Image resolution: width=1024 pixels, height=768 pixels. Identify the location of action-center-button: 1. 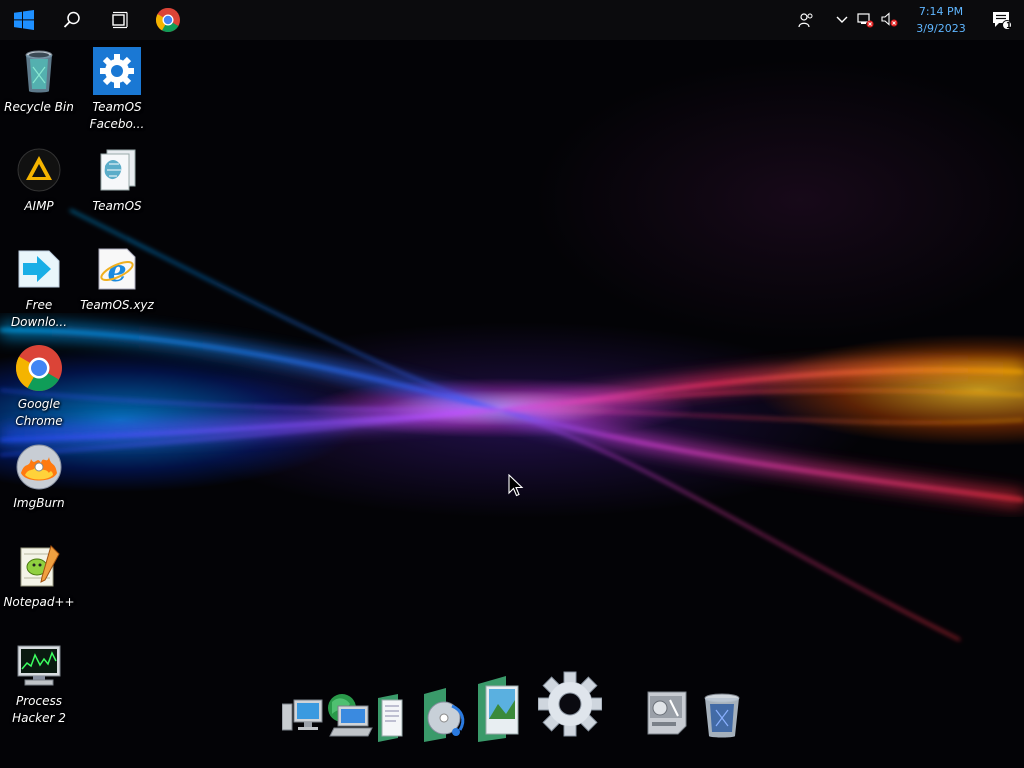
(1002, 20).